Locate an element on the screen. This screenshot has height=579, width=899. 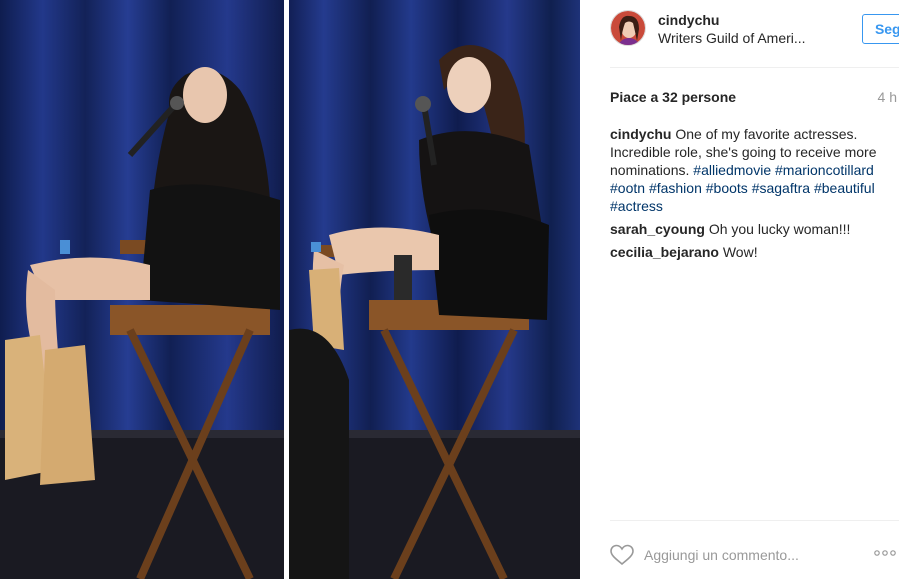
hashtag: #sagaftra is located at coordinates (781, 188).